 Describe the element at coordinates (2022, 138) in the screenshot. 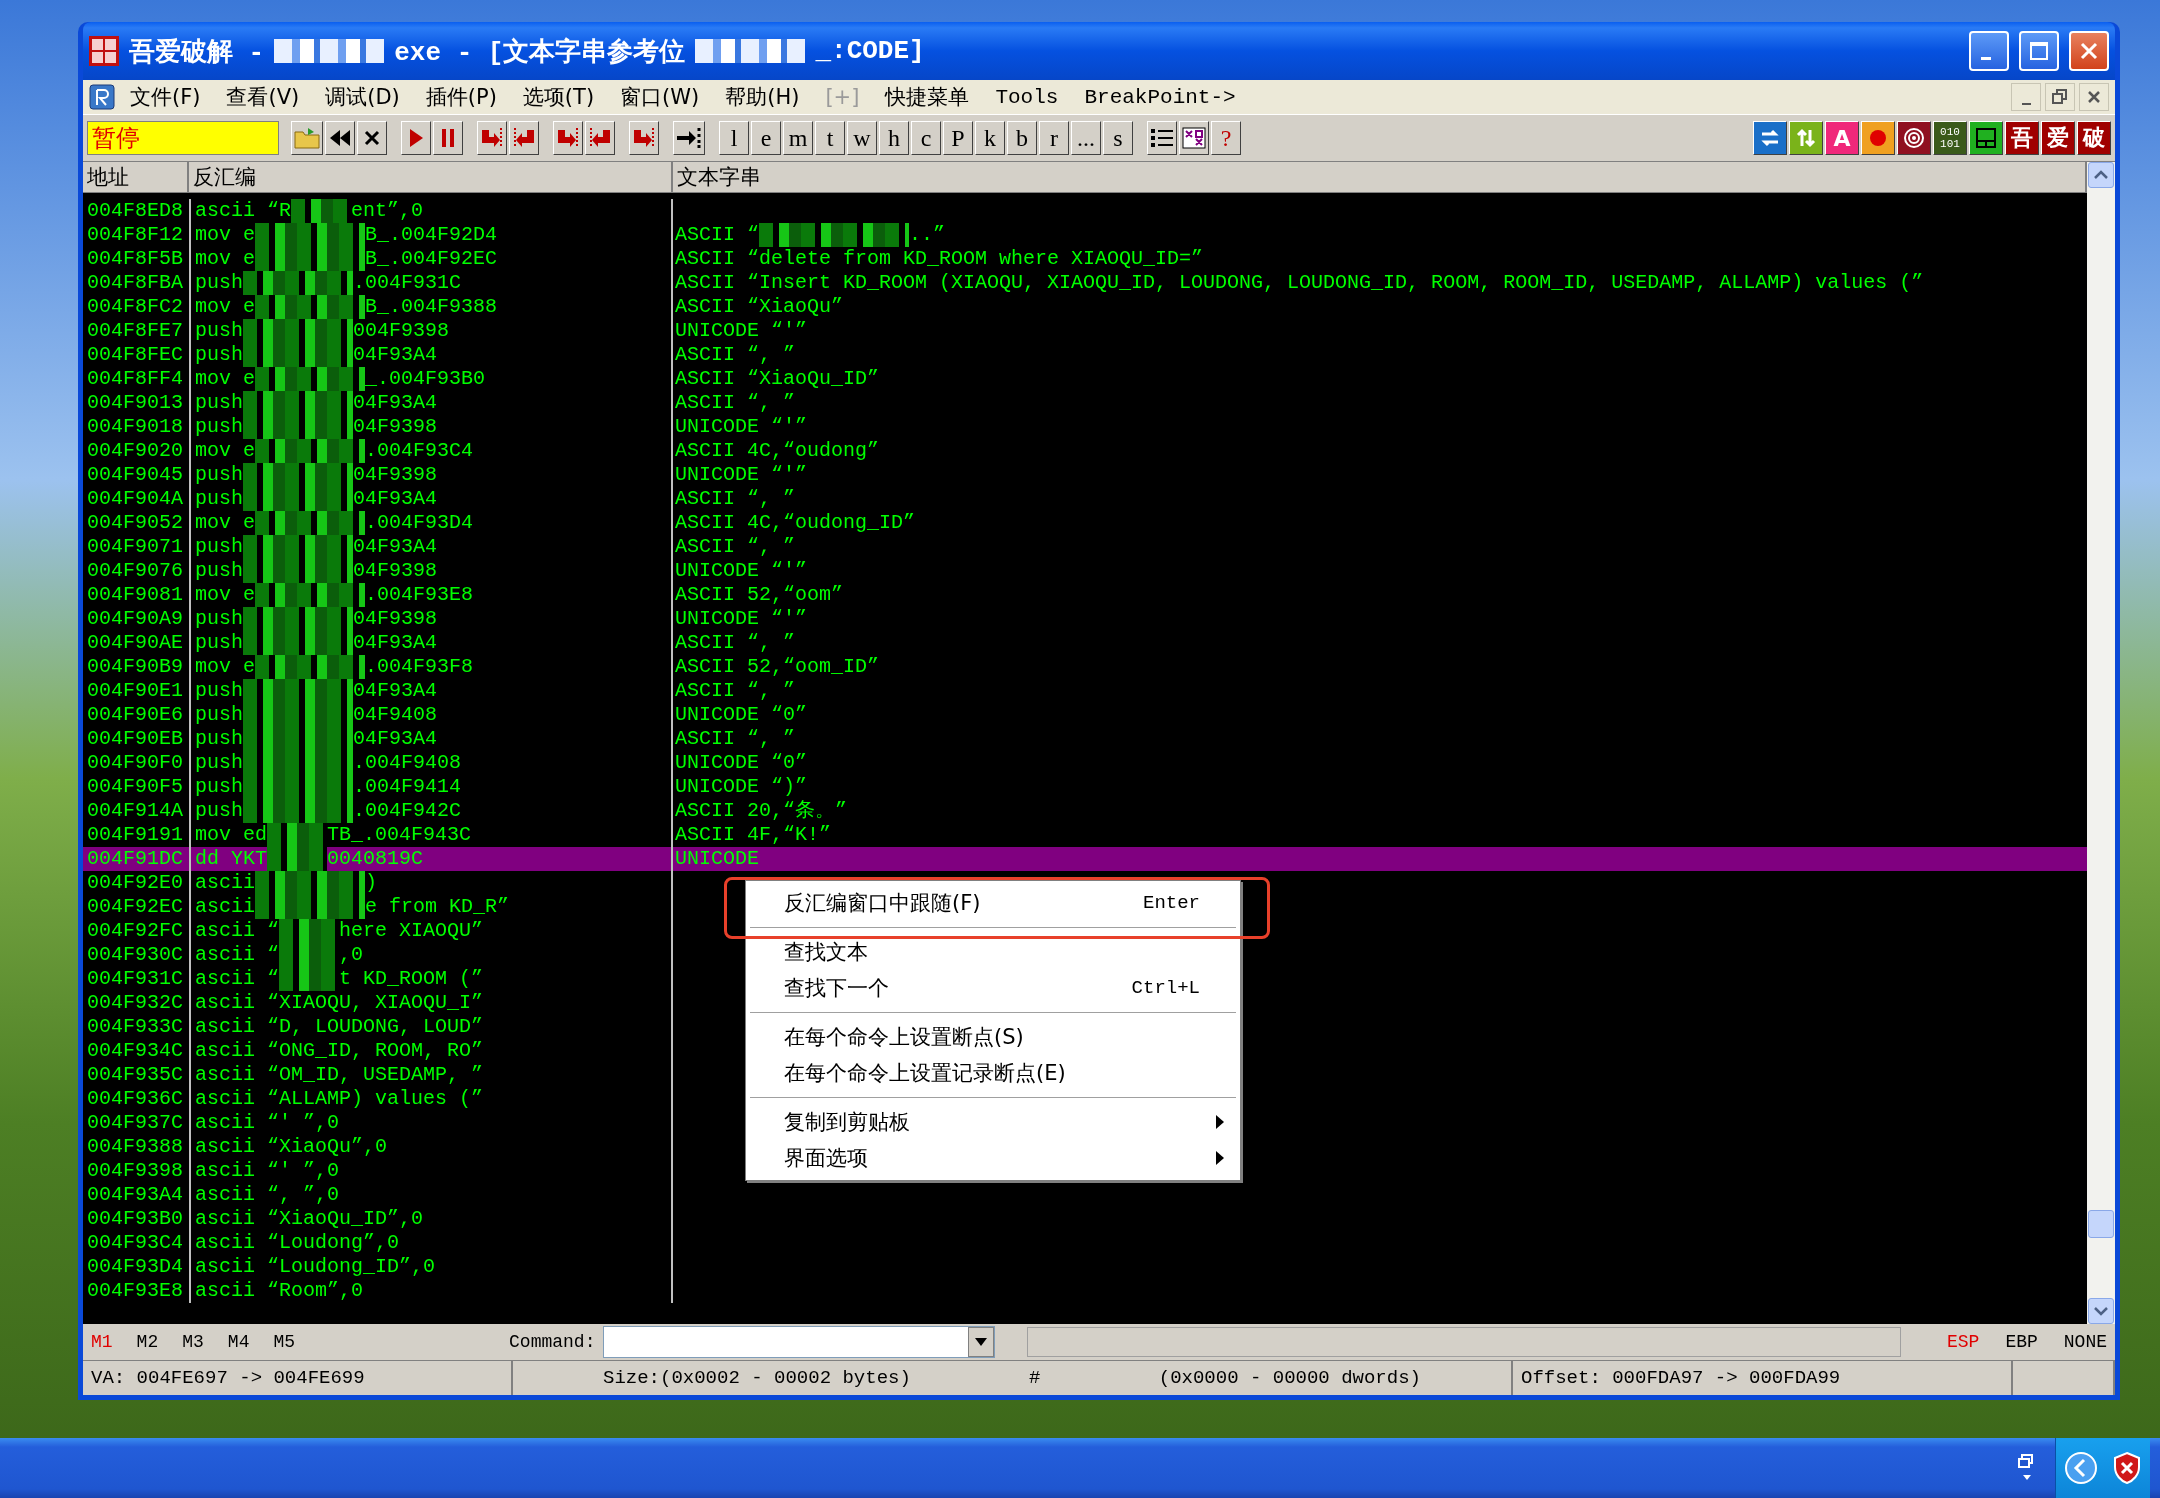

I see `toolbar-button: 吾` at that location.